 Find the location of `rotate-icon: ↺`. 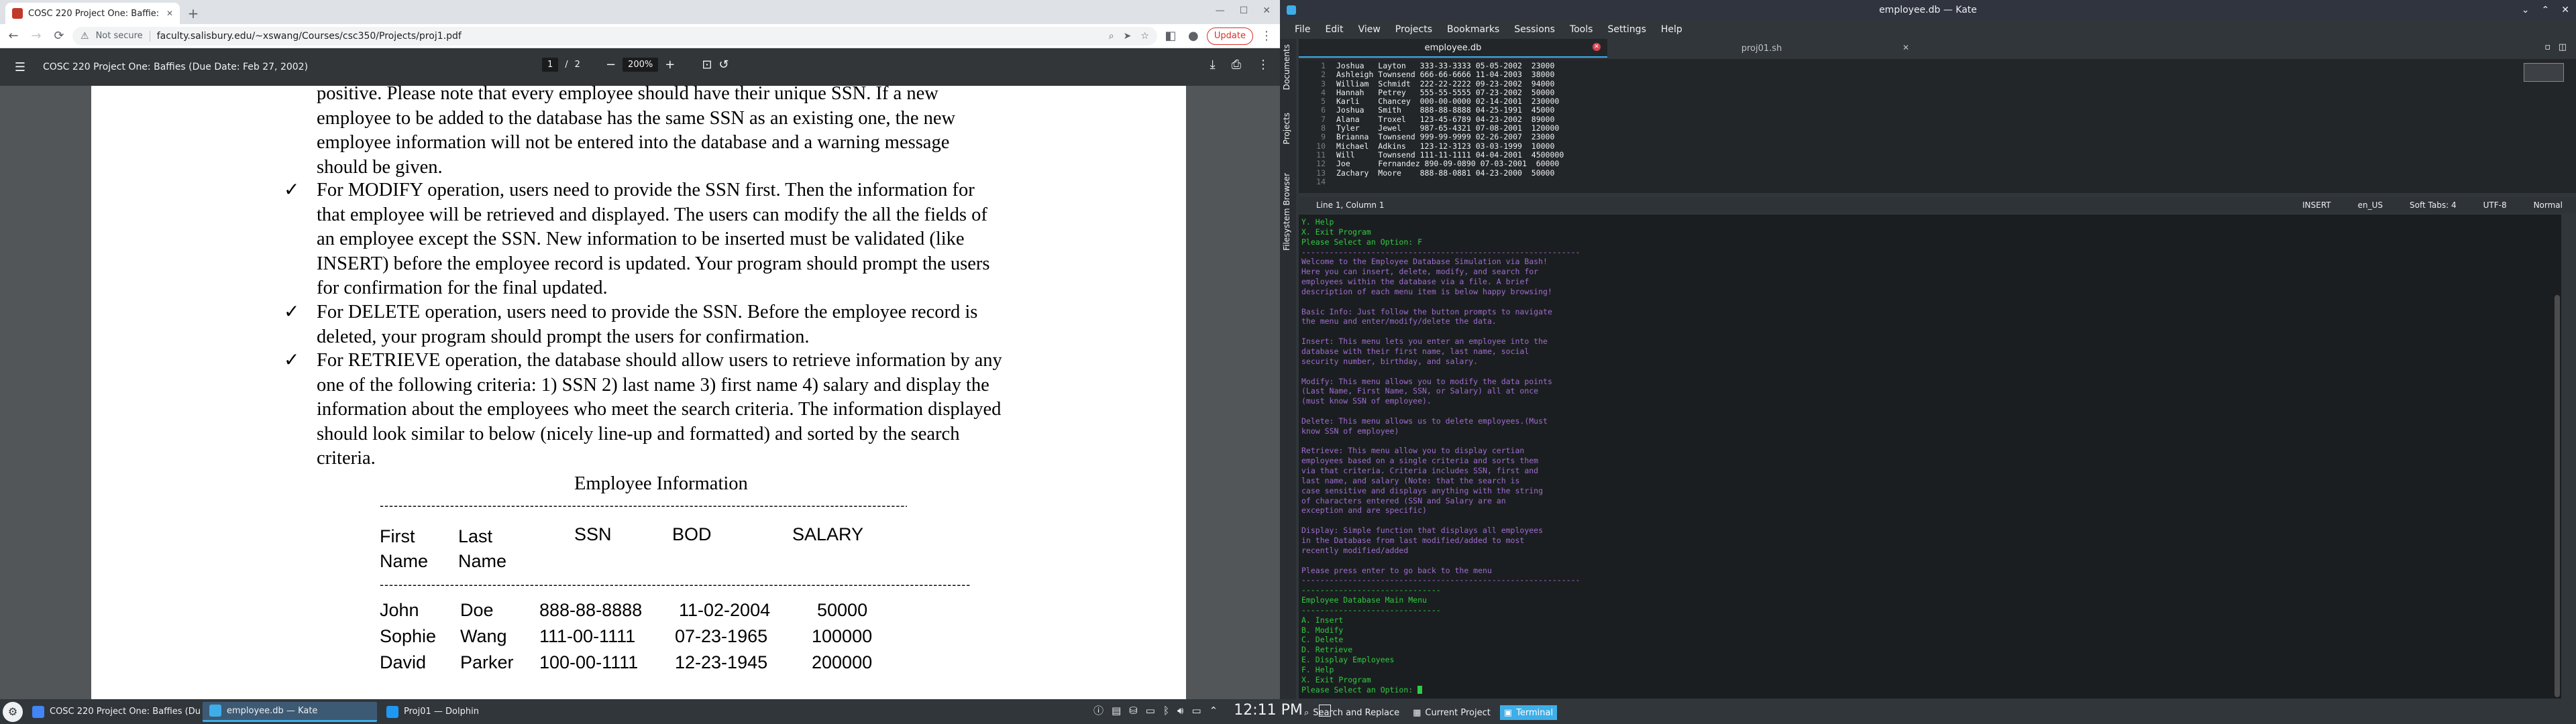

rotate-icon: ↺ is located at coordinates (723, 65).